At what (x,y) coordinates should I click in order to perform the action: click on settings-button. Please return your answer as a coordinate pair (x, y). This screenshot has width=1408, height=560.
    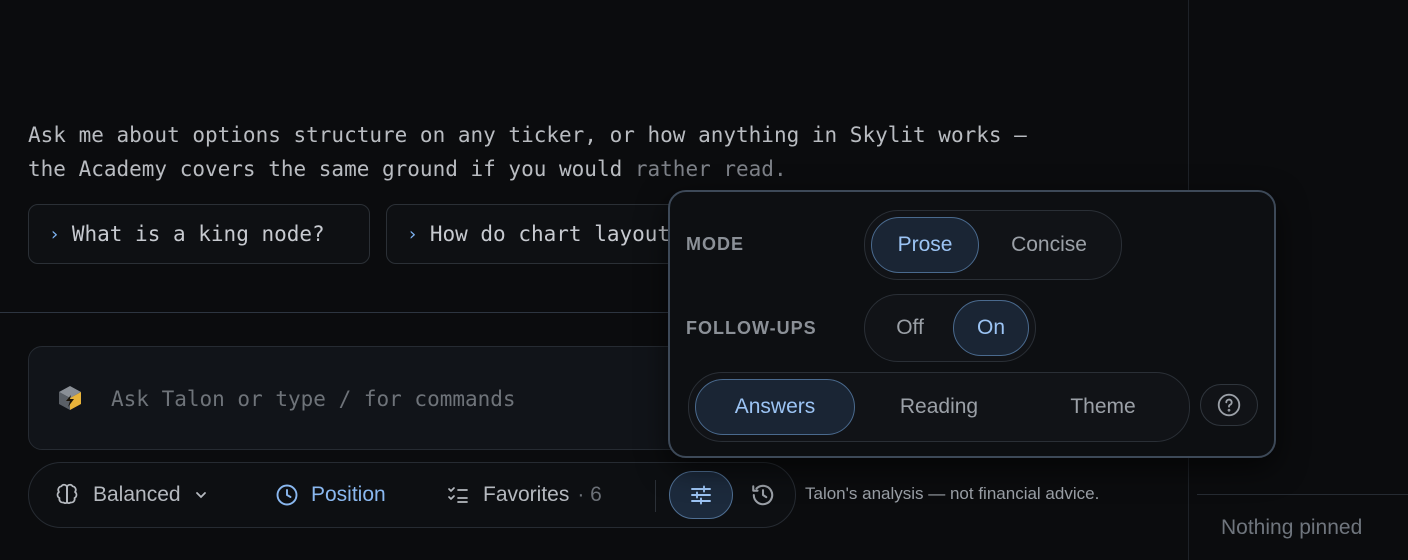
    Looking at the image, I should click on (701, 495).